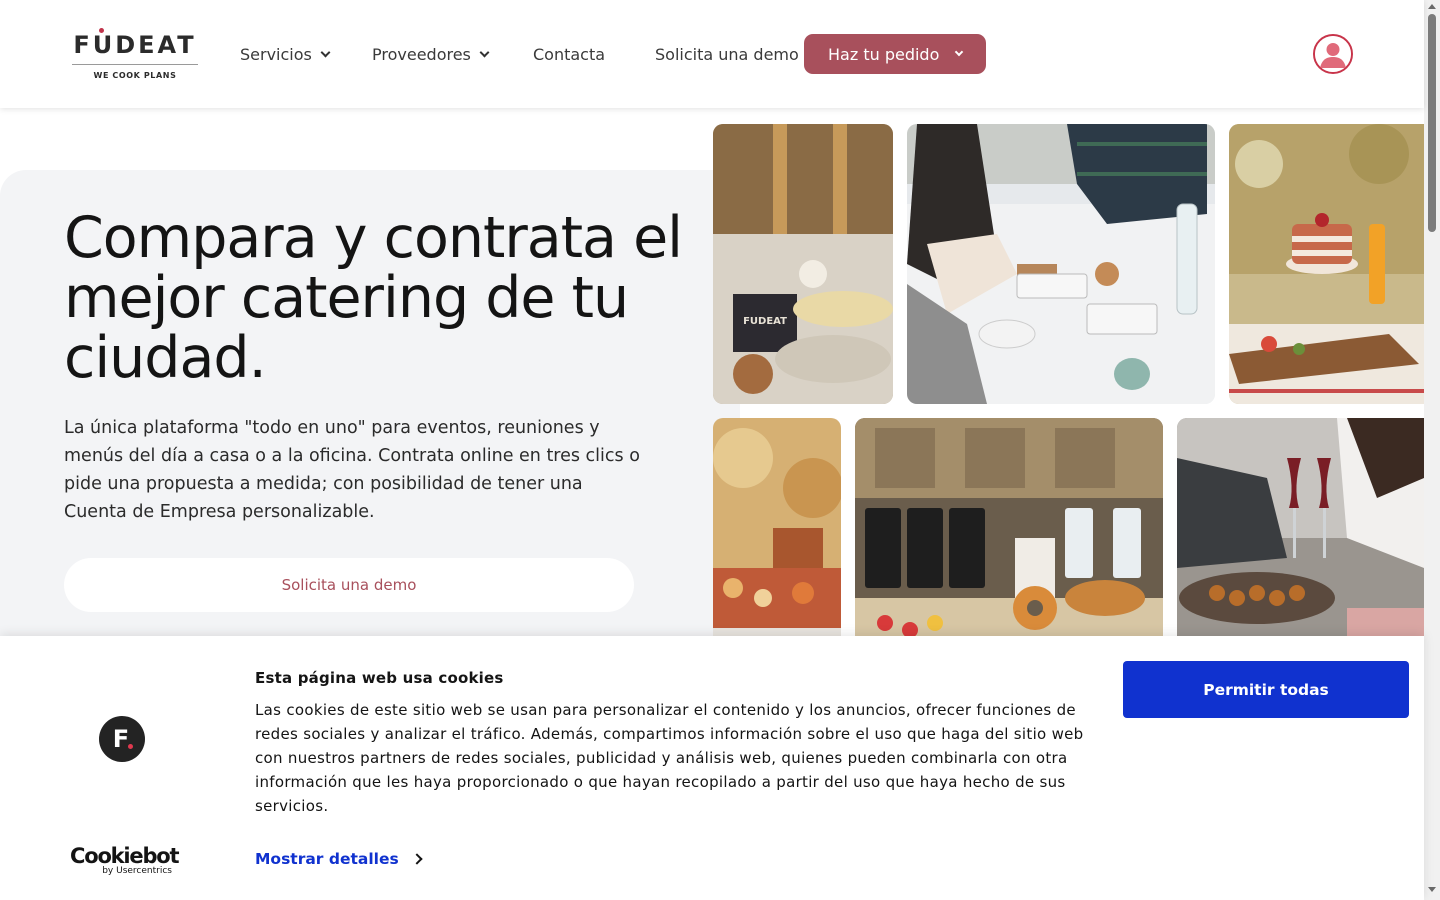  I want to click on nav-contacta: Contacta, so click(569, 54).